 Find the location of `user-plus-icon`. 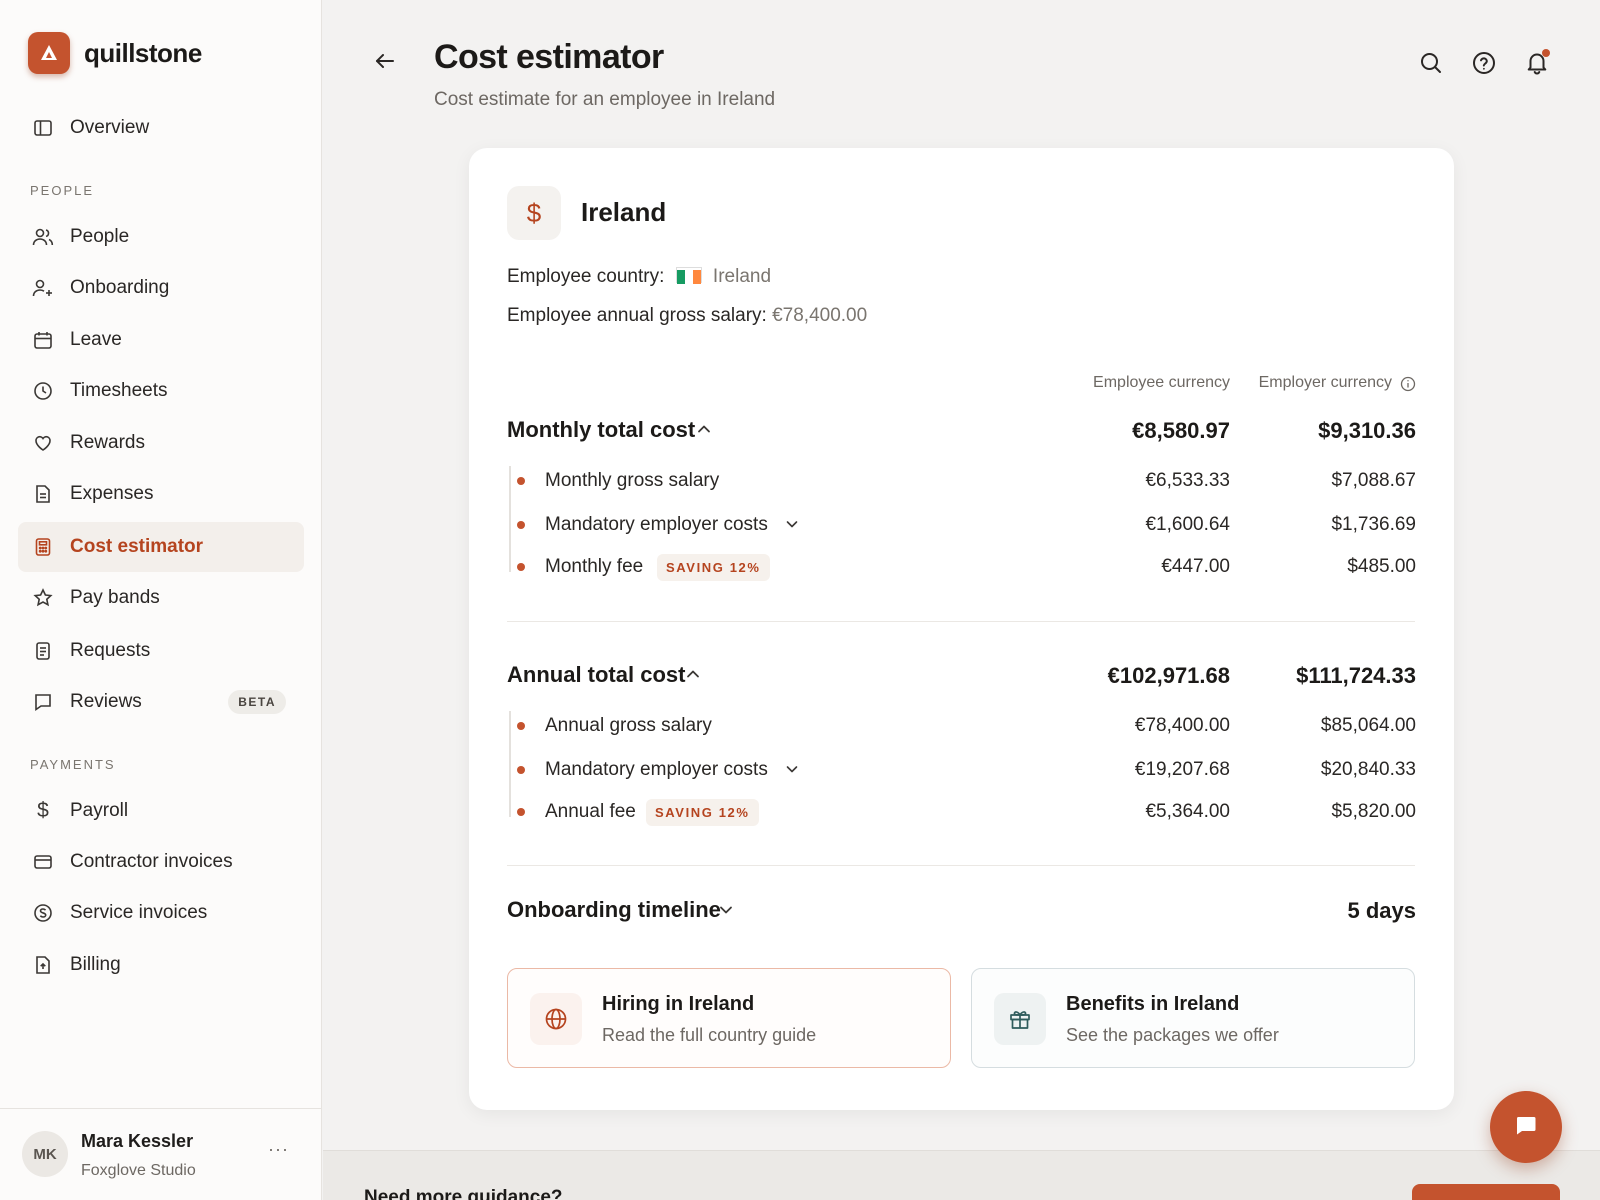

user-plus-icon is located at coordinates (43, 288).